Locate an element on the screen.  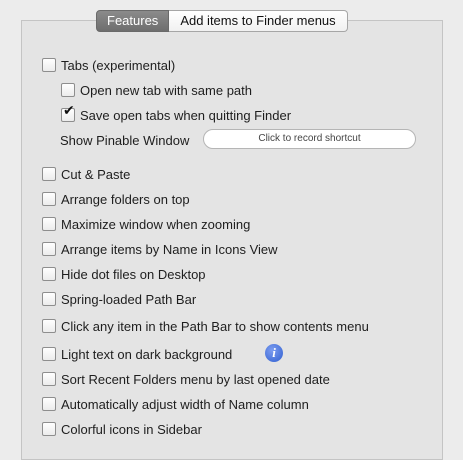
tabs-experimental-row: Tabs (experimental) is located at coordinates (108, 65).